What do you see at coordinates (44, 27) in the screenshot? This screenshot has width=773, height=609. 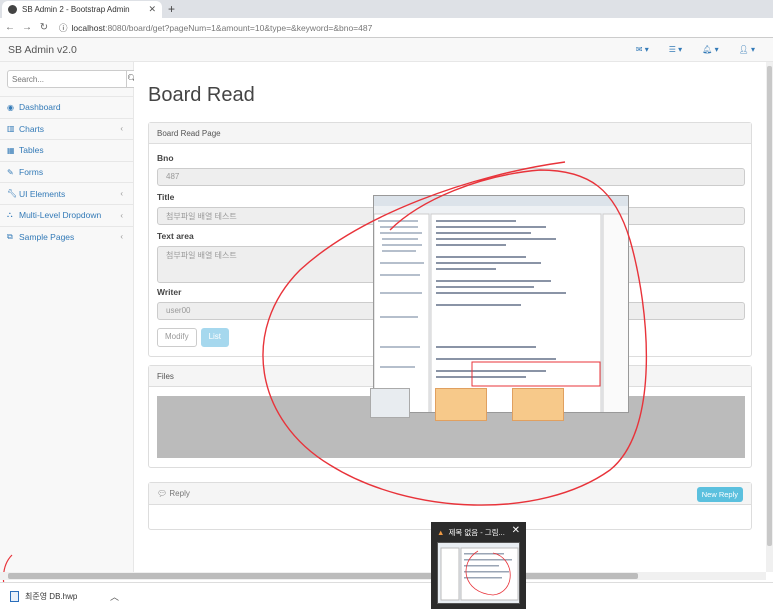 I see `reload-icon: ↻` at bounding box center [44, 27].